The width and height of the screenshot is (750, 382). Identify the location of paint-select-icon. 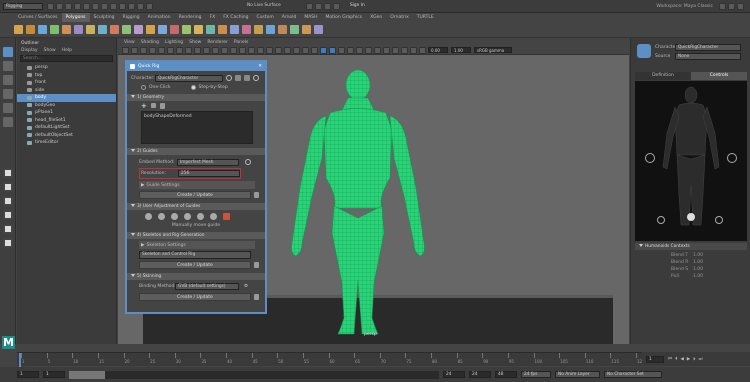
(8, 80).